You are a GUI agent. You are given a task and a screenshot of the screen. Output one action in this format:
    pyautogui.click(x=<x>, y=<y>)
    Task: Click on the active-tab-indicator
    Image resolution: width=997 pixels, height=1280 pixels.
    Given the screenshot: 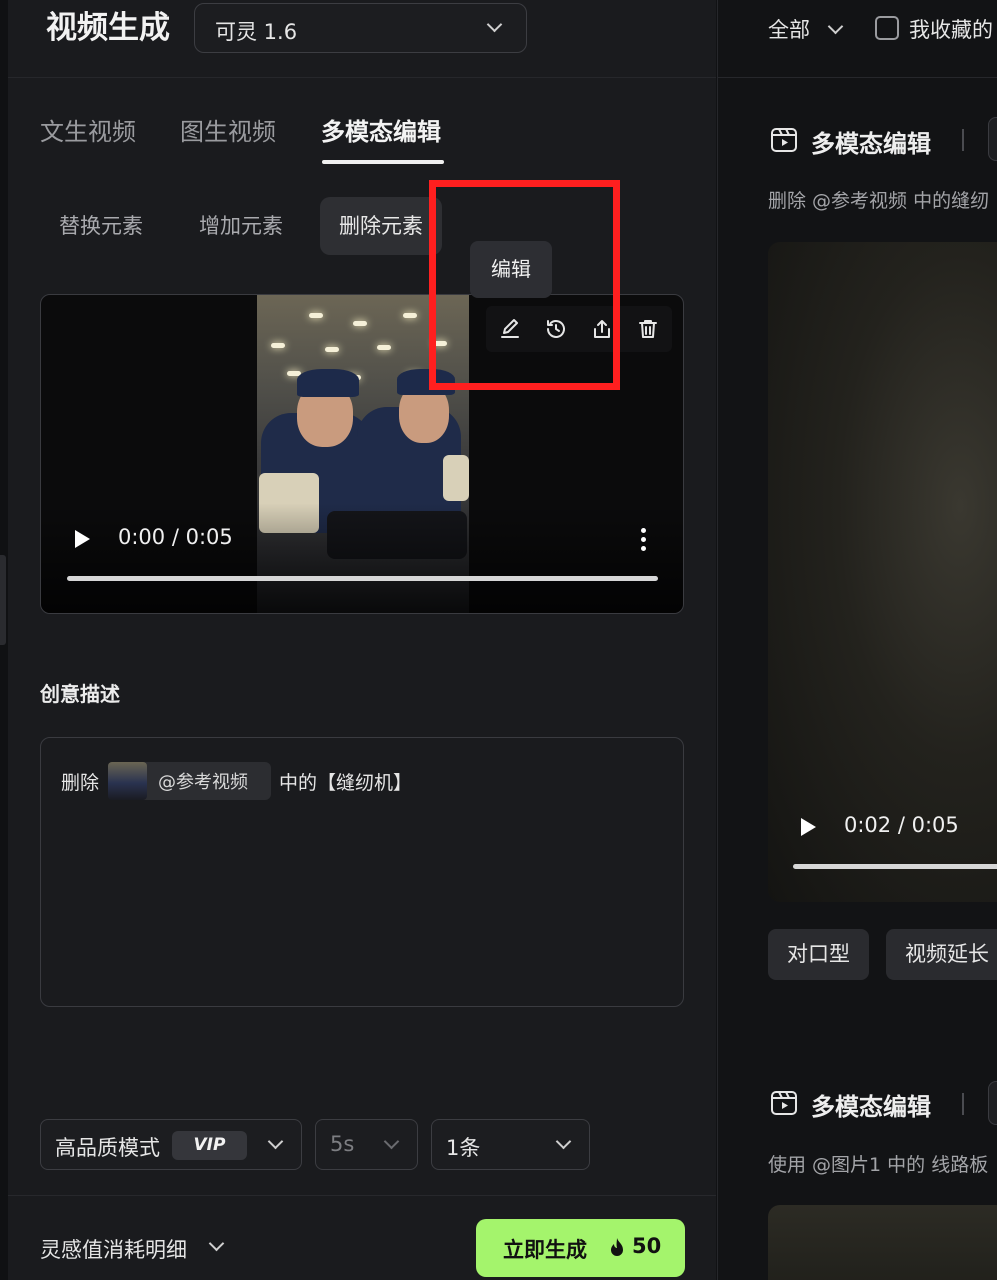 What is the action you would take?
    pyautogui.click(x=383, y=162)
    